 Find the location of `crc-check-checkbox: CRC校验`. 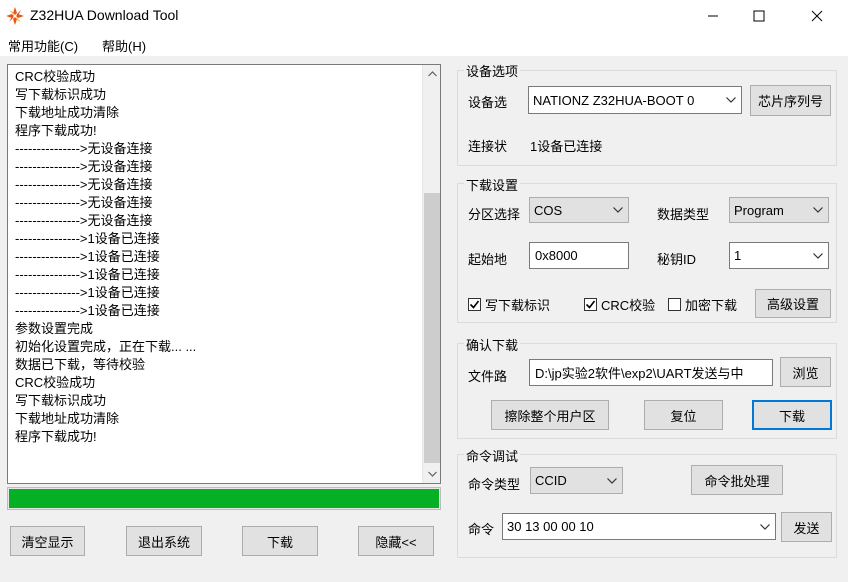

crc-check-checkbox: CRC校验 is located at coordinates (620, 304).